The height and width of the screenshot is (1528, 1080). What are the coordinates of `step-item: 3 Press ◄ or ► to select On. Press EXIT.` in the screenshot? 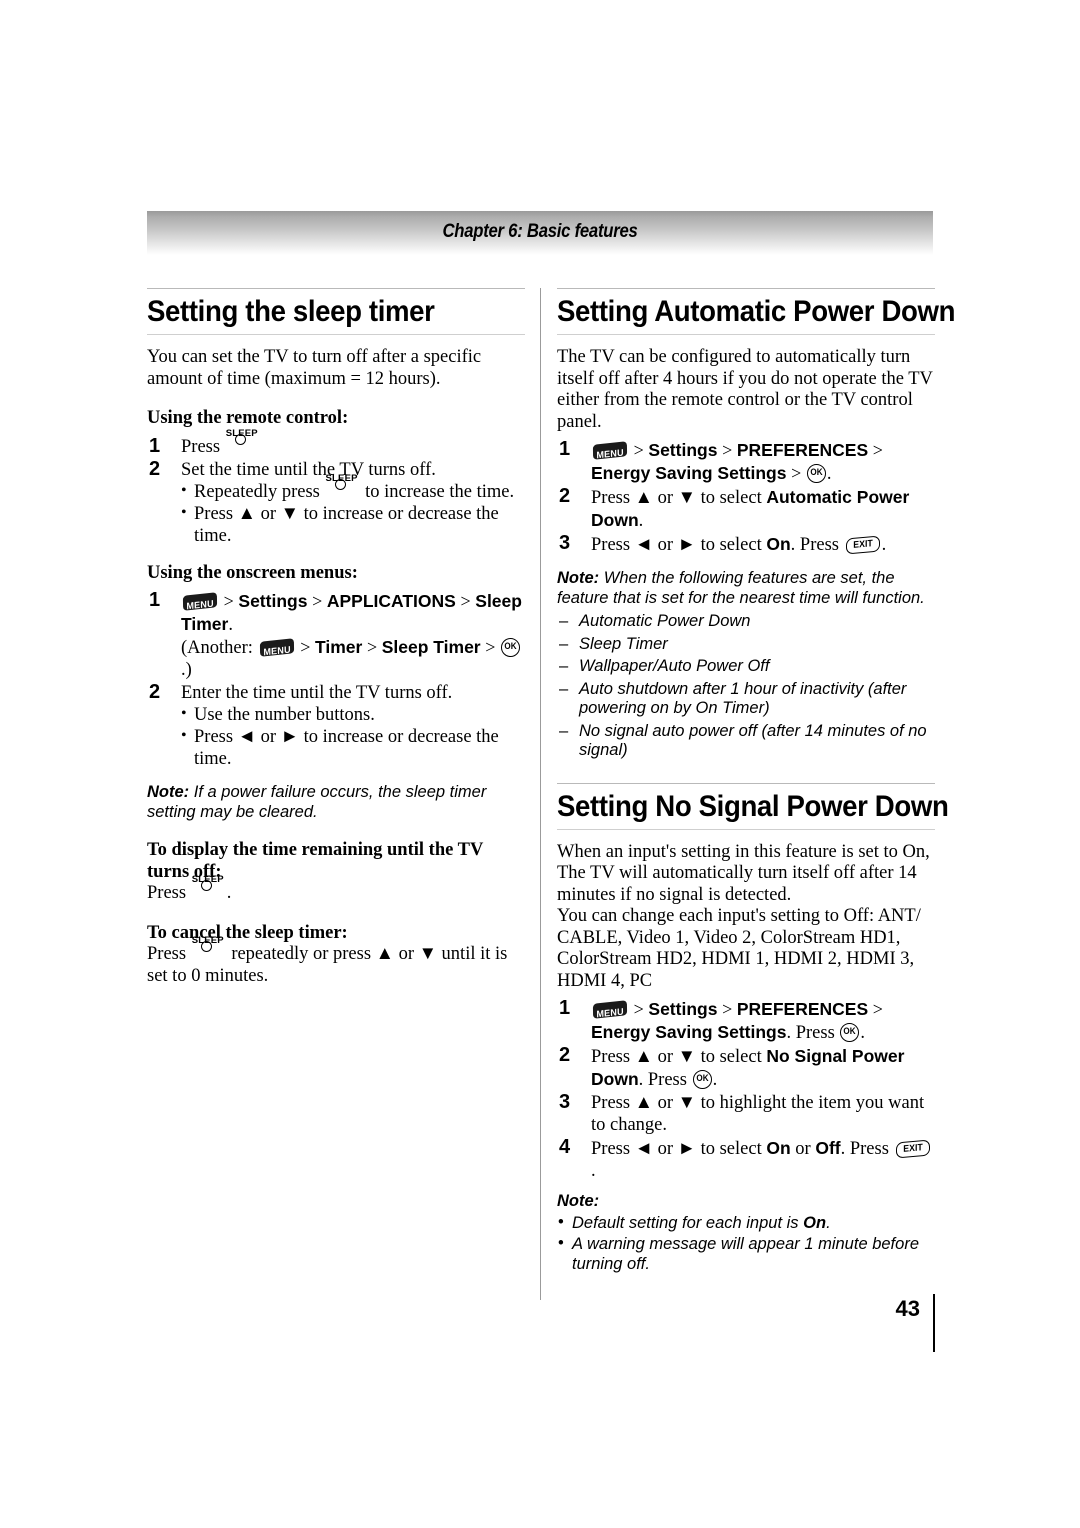 It's located at (746, 544).